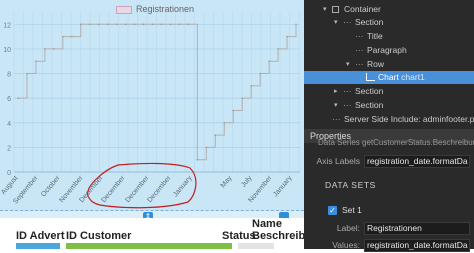 The height and width of the screenshot is (253, 474). I want to click on y-tick-label: 12, so click(7, 25).